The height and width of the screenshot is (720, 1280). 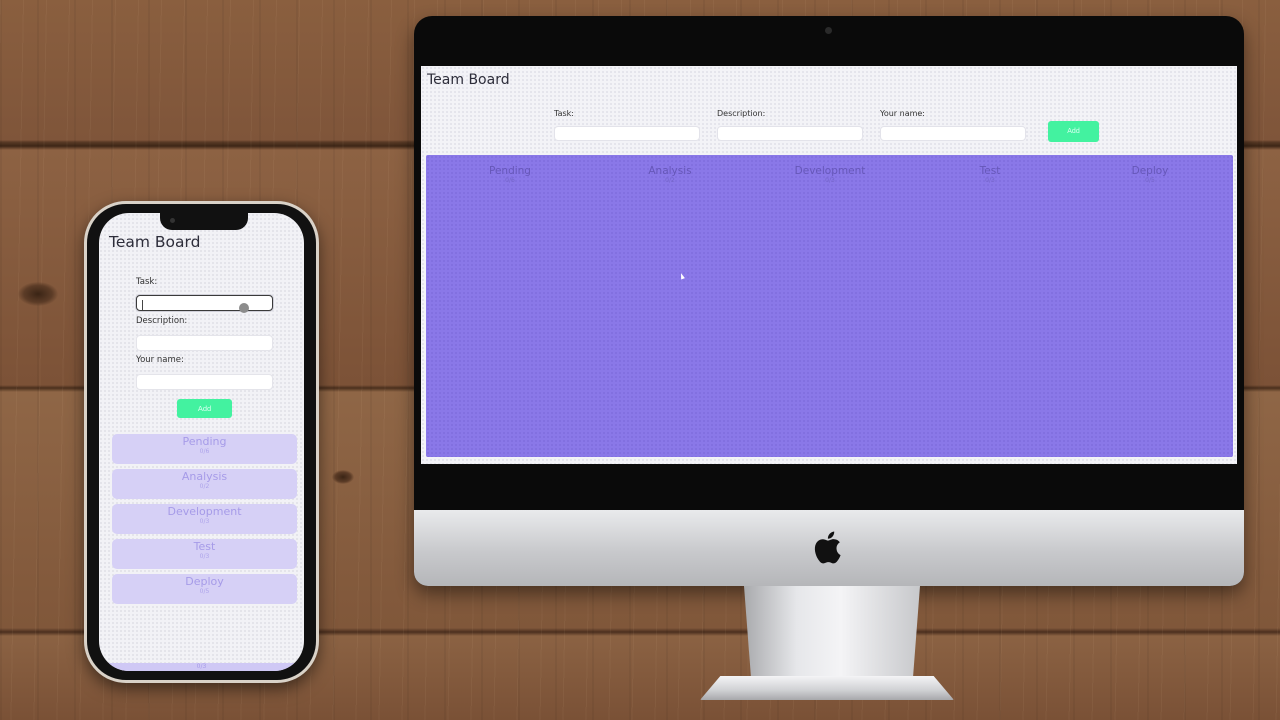 I want to click on task-form: Task: Description: Your name:, so click(x=834, y=126).